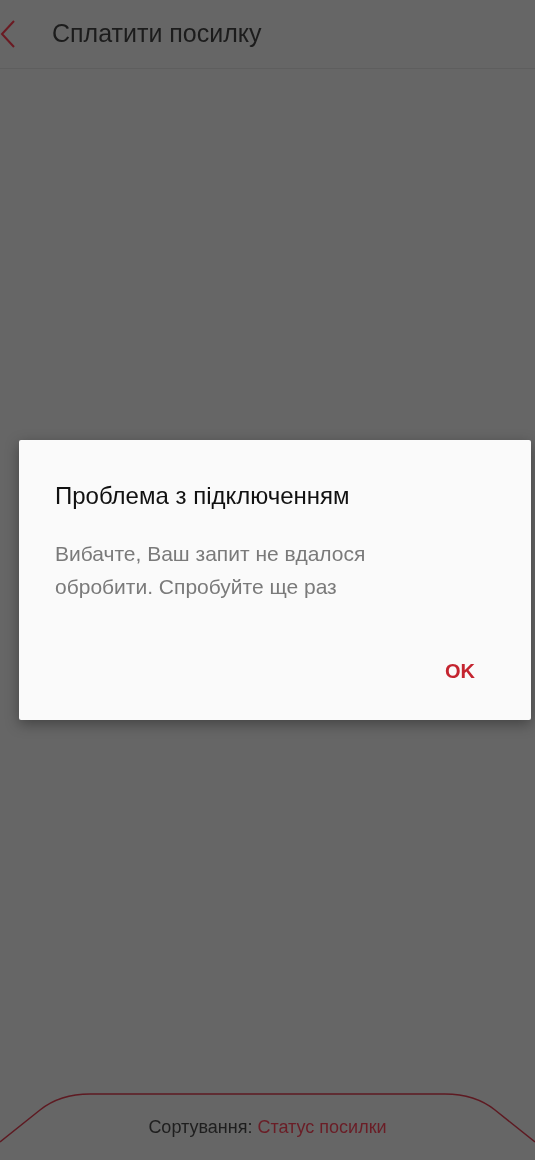 The height and width of the screenshot is (1160, 535). Describe the element at coordinates (460, 671) in the screenshot. I see `ok-button: OK` at that location.